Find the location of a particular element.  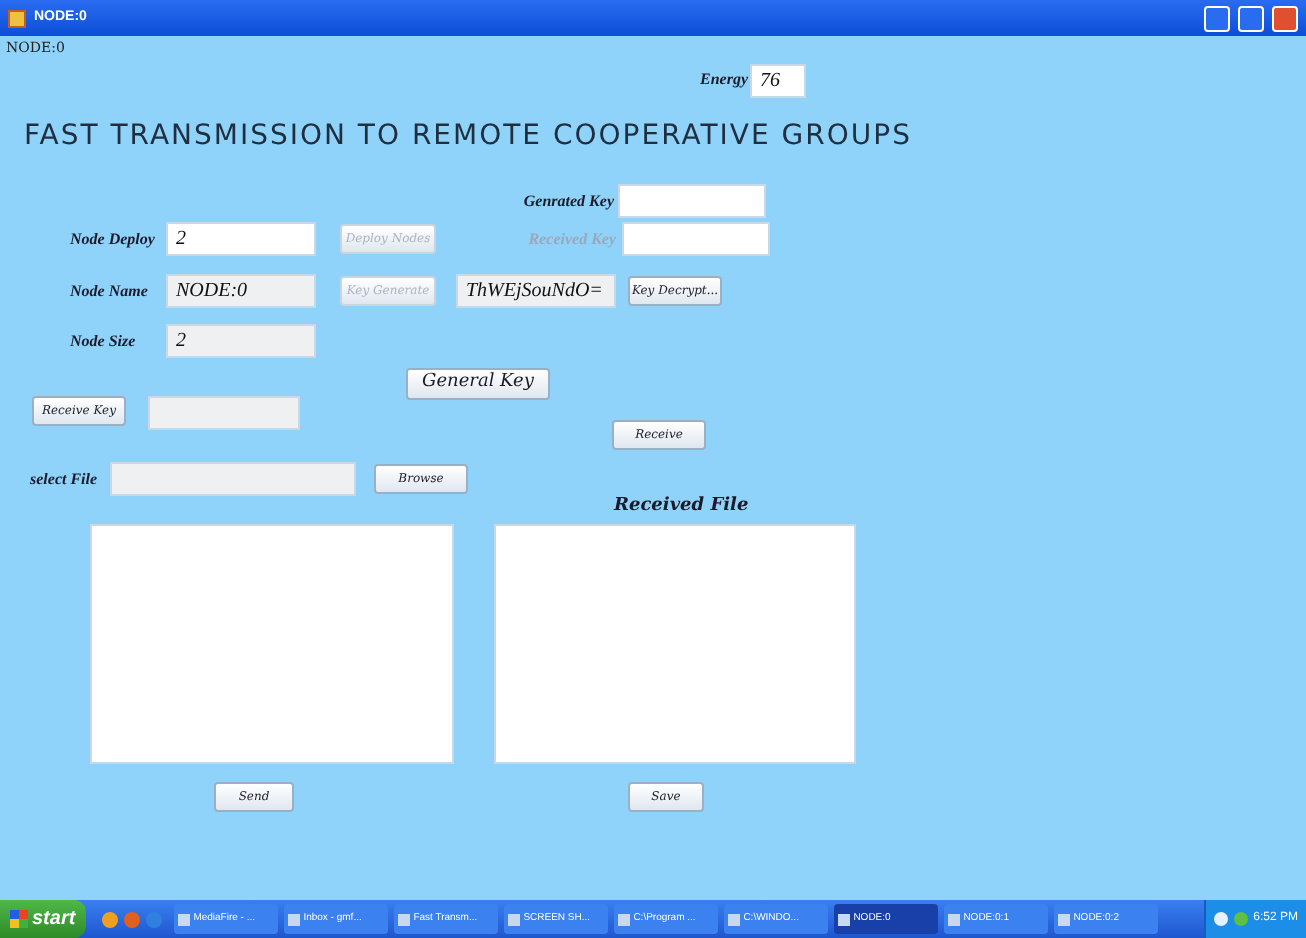

field-label: Node Name is located at coordinates (110, 291).